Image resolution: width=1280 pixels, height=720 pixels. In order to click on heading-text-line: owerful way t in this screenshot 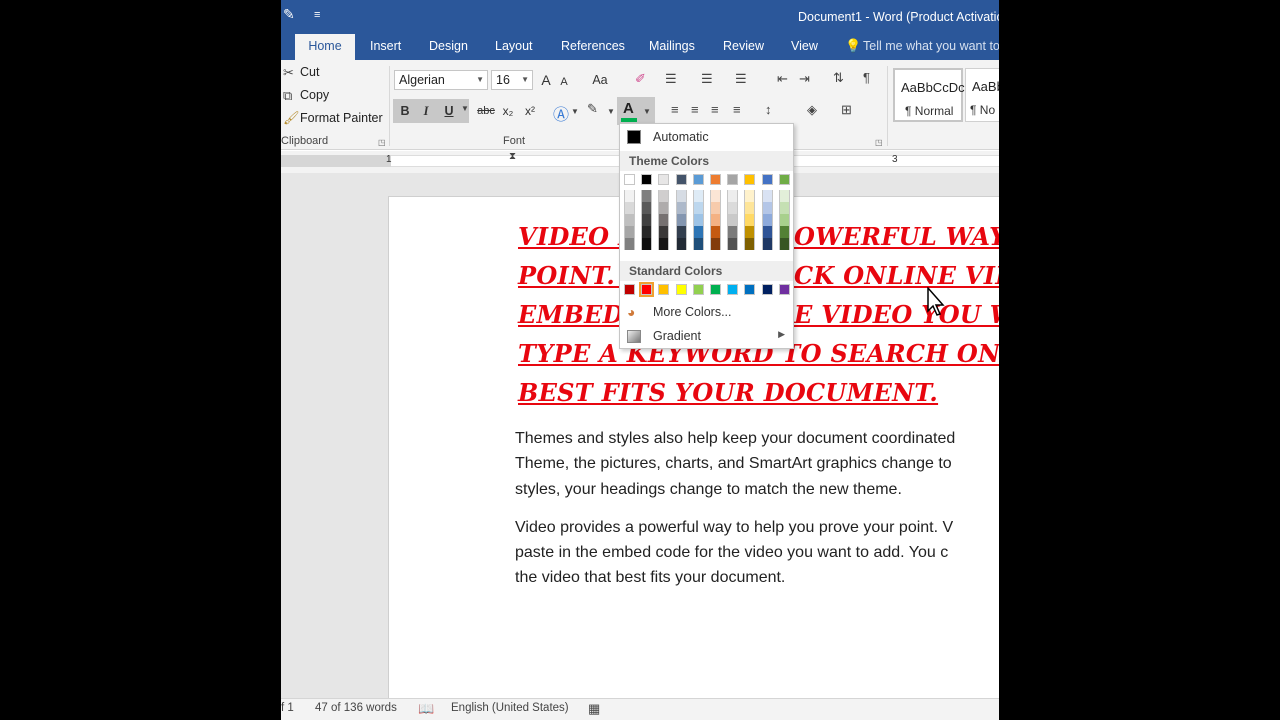, I will do `click(896, 236)`.